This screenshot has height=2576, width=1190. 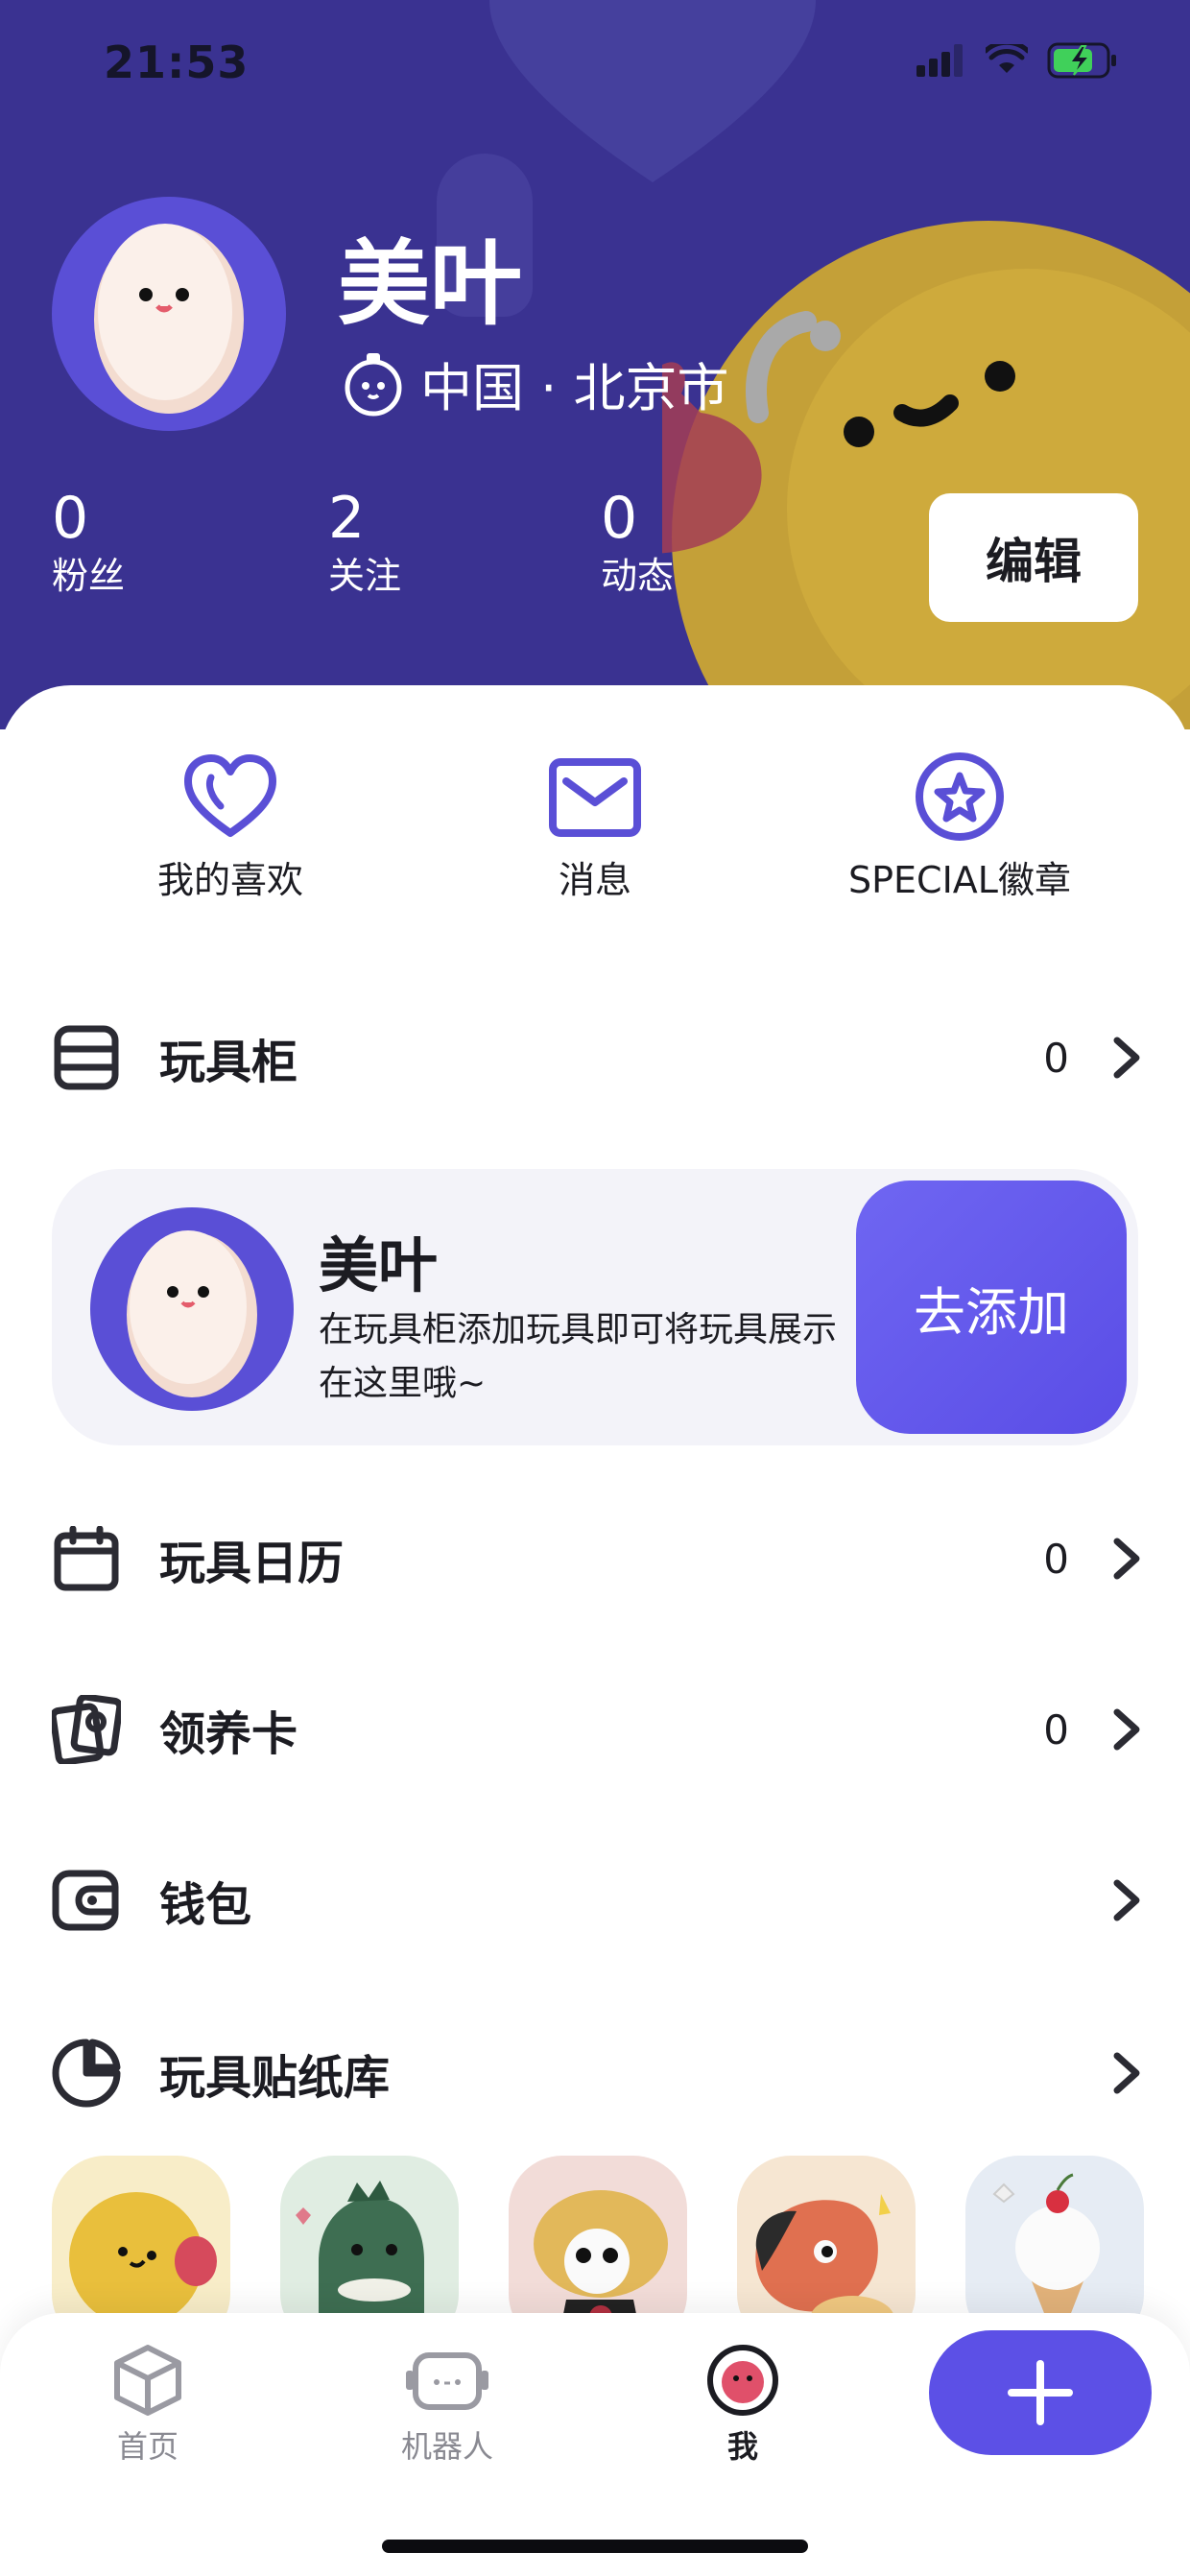 What do you see at coordinates (365, 576) in the screenshot?
I see `stat-label: 关注` at bounding box center [365, 576].